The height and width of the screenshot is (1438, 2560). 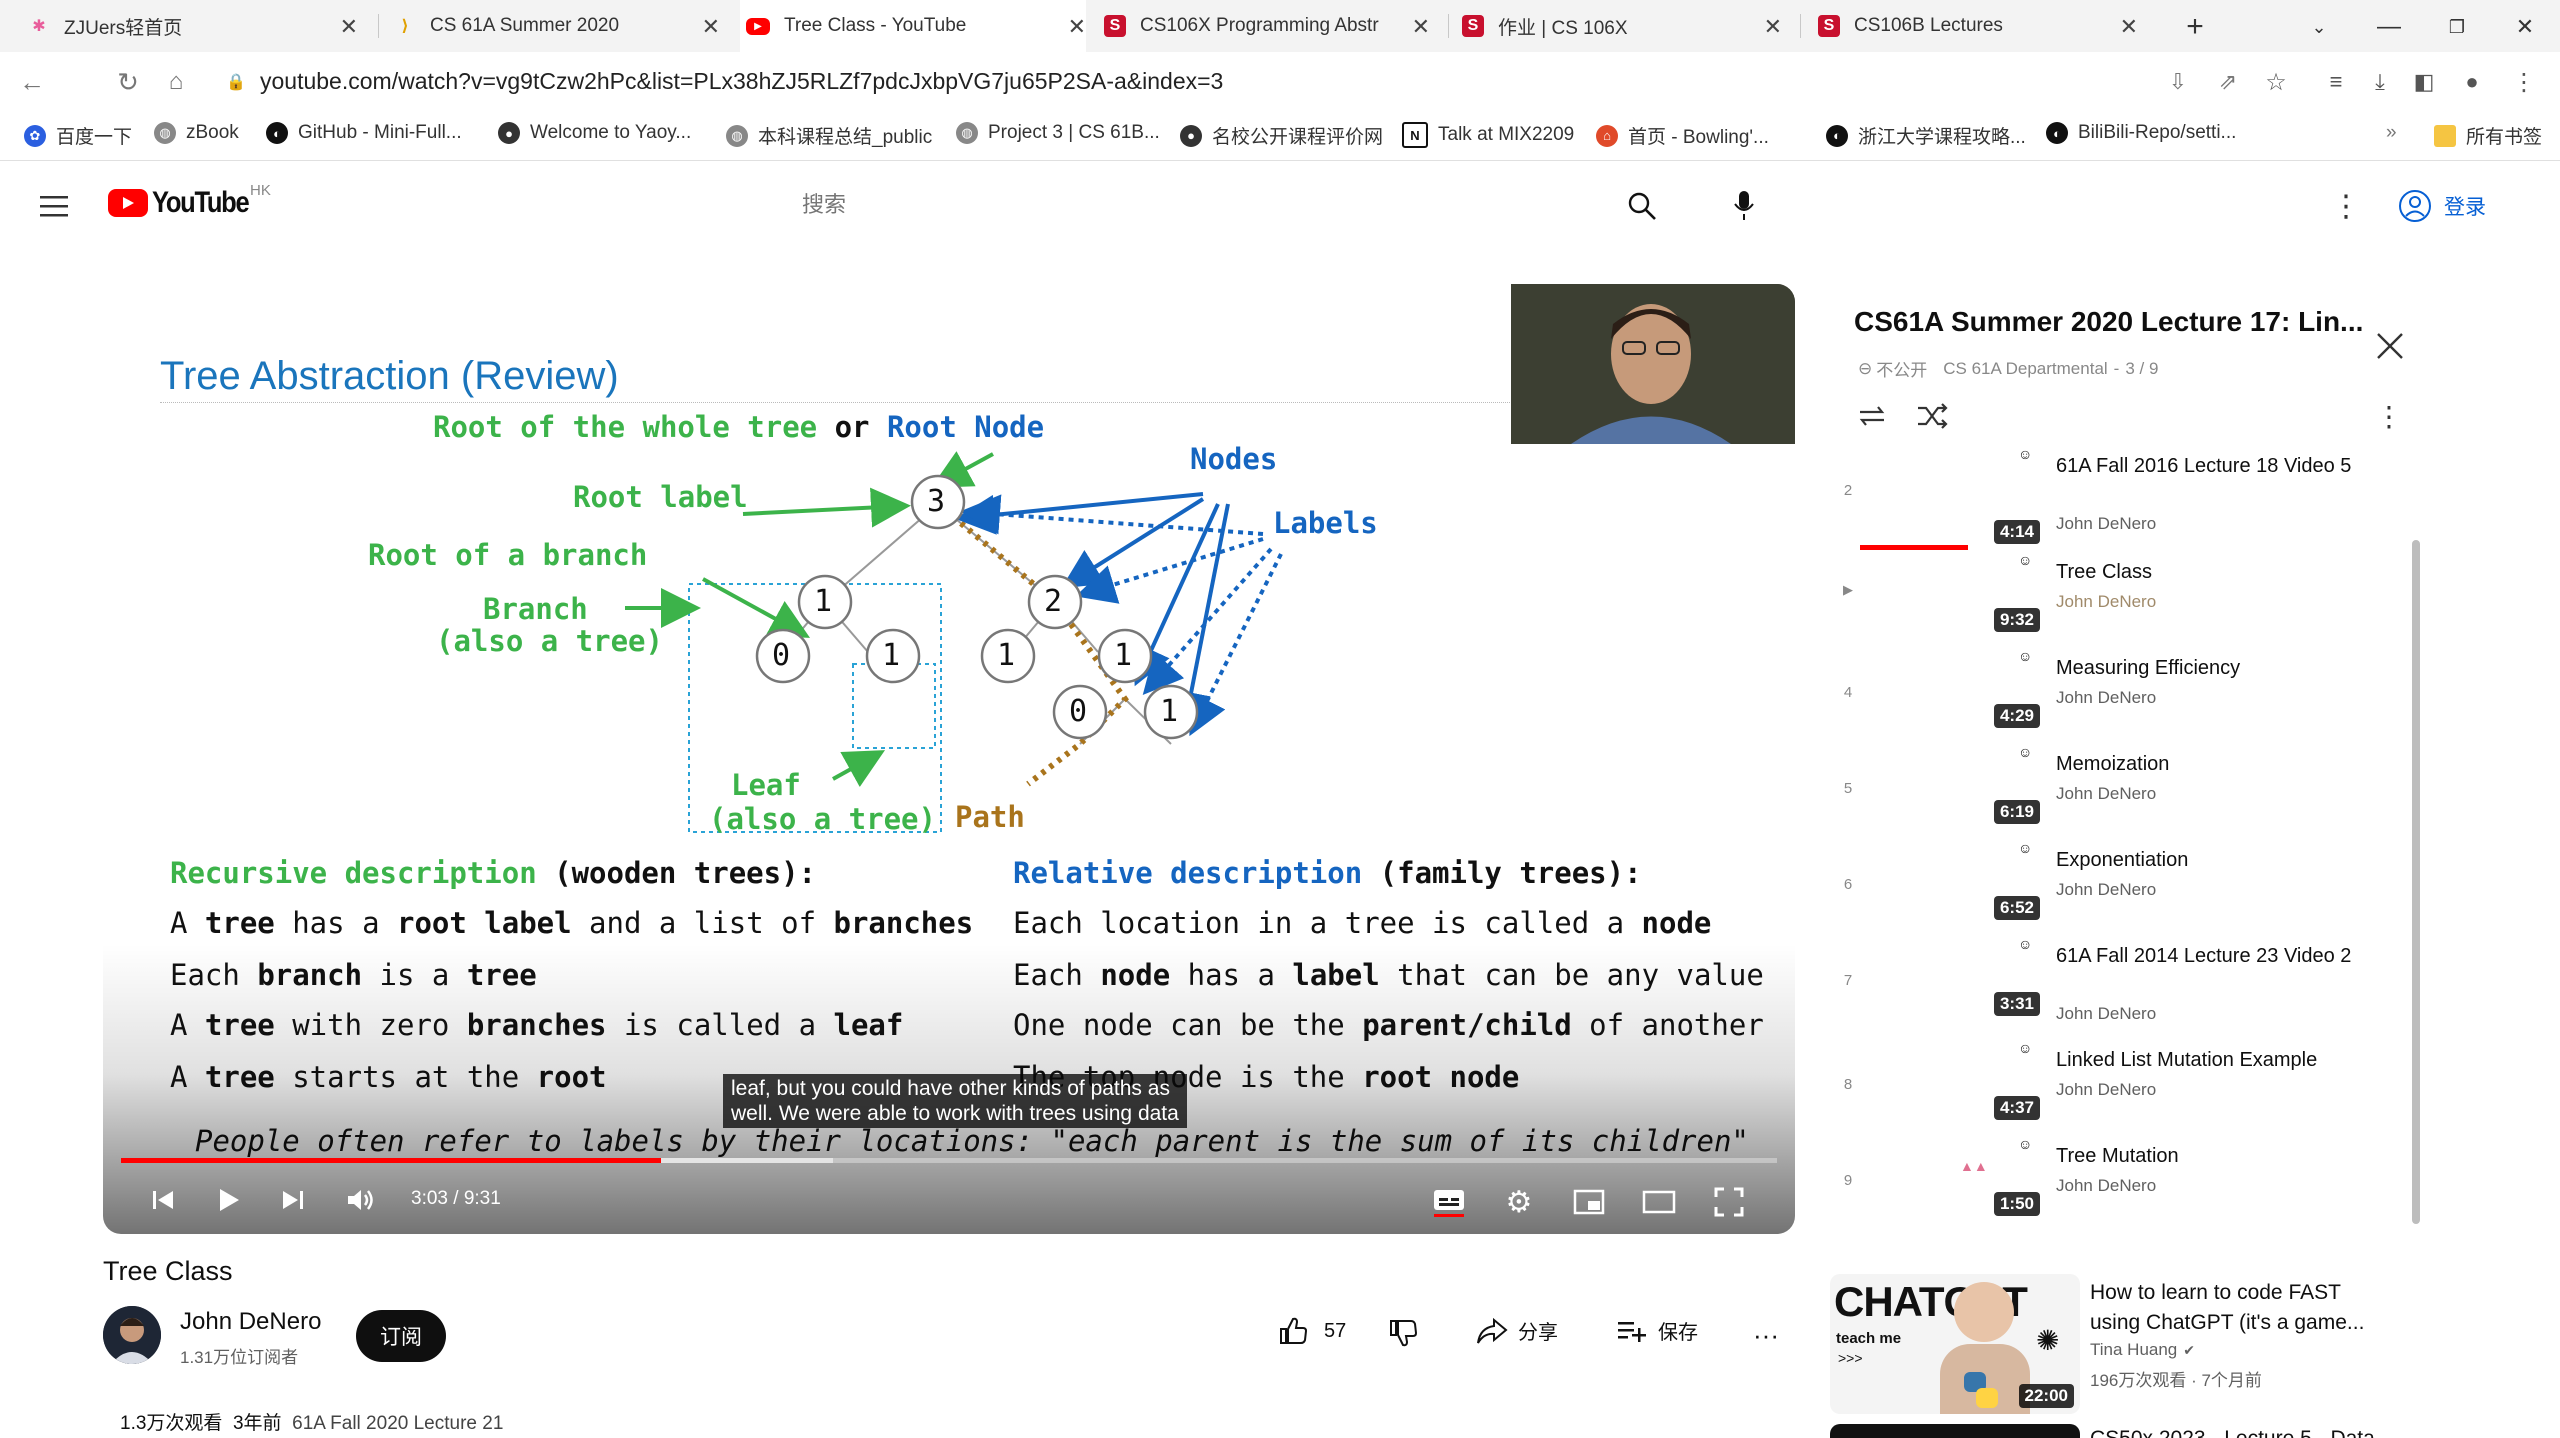 I want to click on maximize-icon: ❐, so click(x=2457, y=27).